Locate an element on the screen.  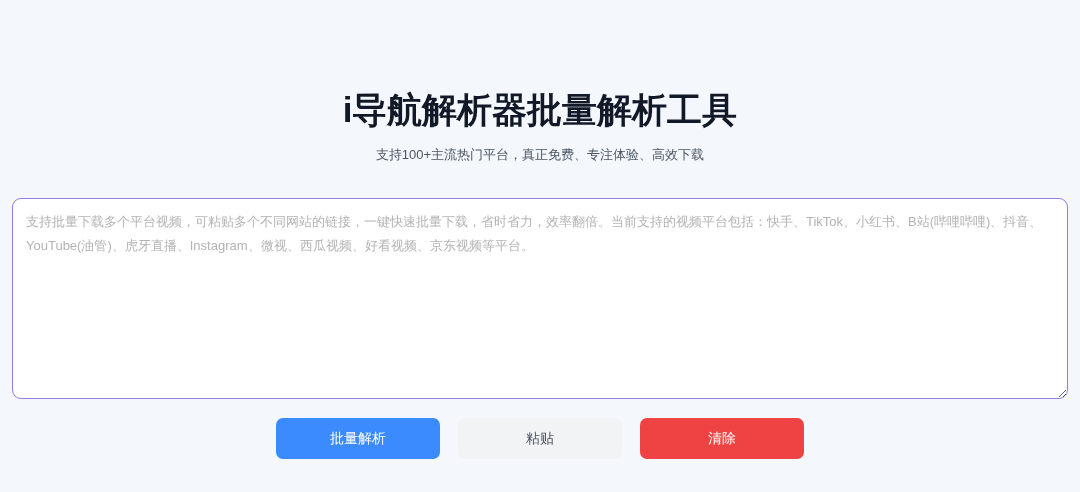
clear-button: 清除 is located at coordinates (722, 438).